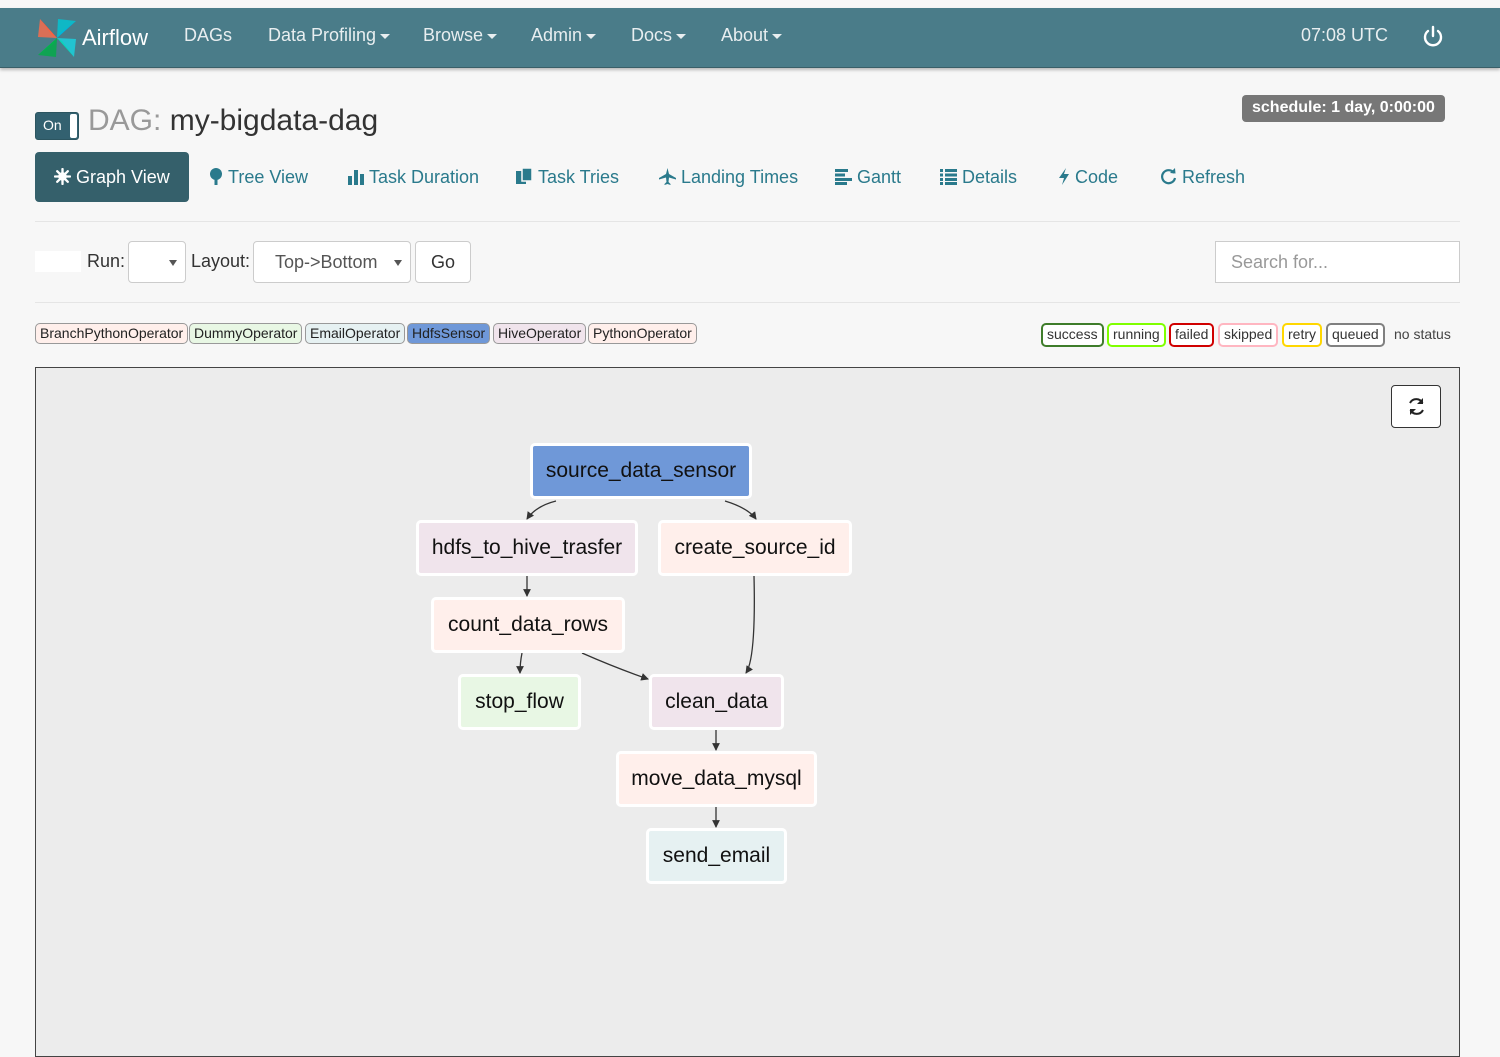  What do you see at coordinates (355, 333) in the screenshot?
I see `operator-tag: EmailOperator` at bounding box center [355, 333].